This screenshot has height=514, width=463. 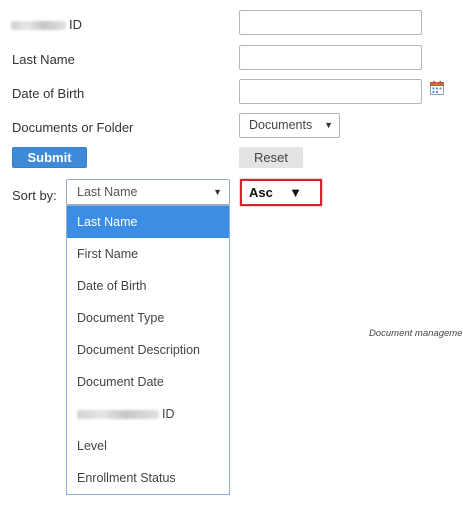 What do you see at coordinates (416, 333) in the screenshot?
I see `footer-text: Document manageme` at bounding box center [416, 333].